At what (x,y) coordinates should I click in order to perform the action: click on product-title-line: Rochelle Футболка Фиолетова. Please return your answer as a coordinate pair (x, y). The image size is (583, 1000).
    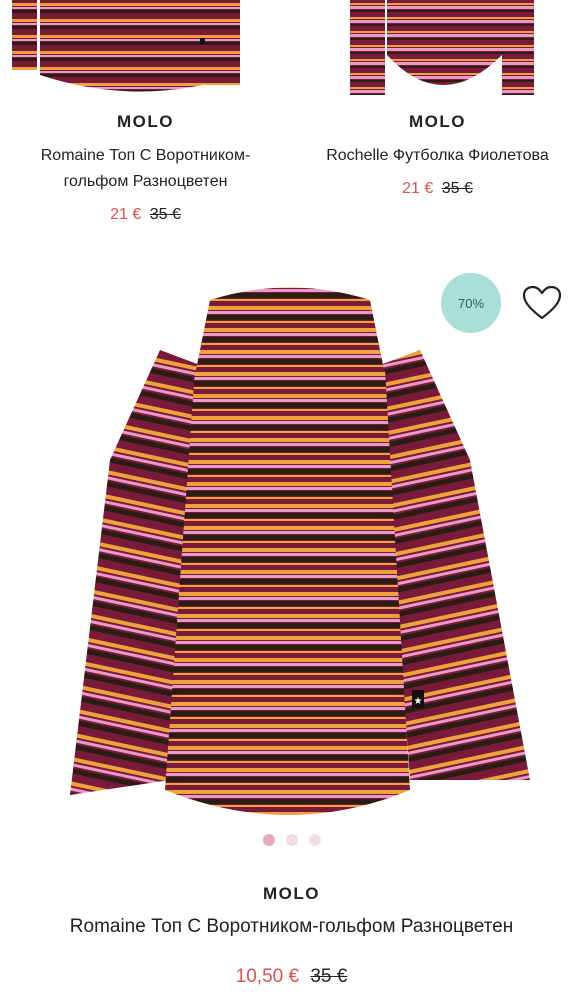
    Looking at the image, I should click on (437, 155).